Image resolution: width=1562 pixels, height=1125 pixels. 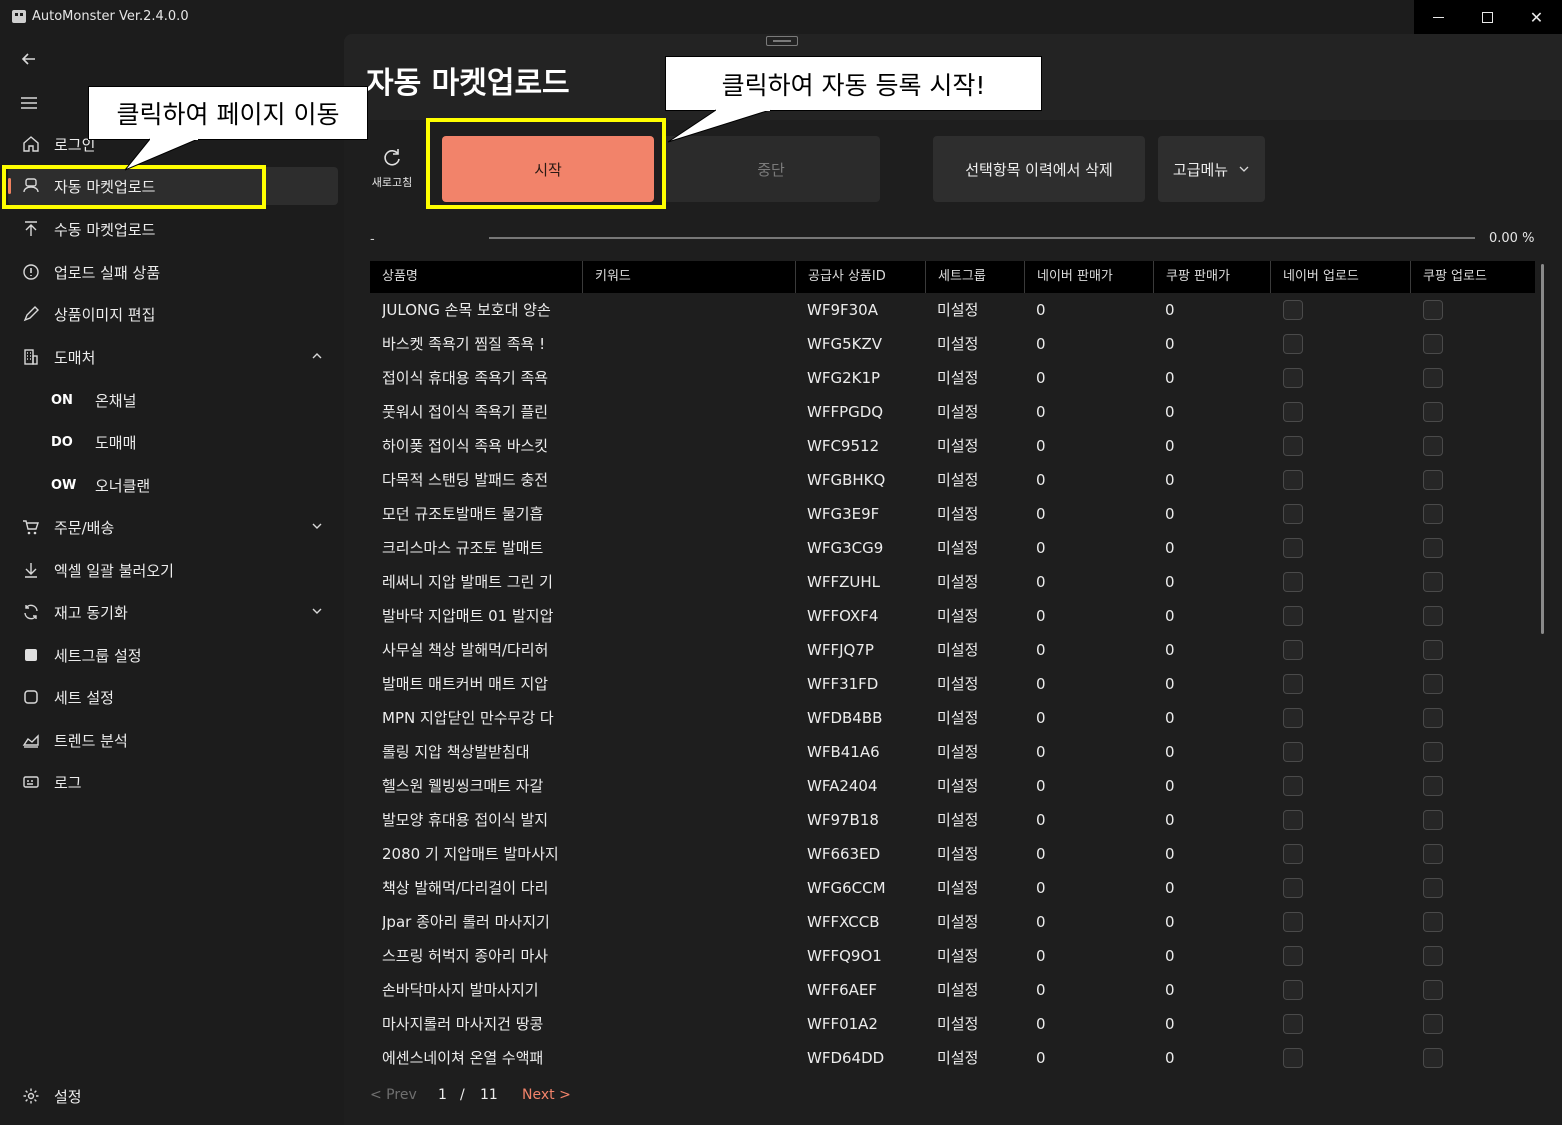 What do you see at coordinates (782, 41) in the screenshot?
I see `drag-handle-icon` at bounding box center [782, 41].